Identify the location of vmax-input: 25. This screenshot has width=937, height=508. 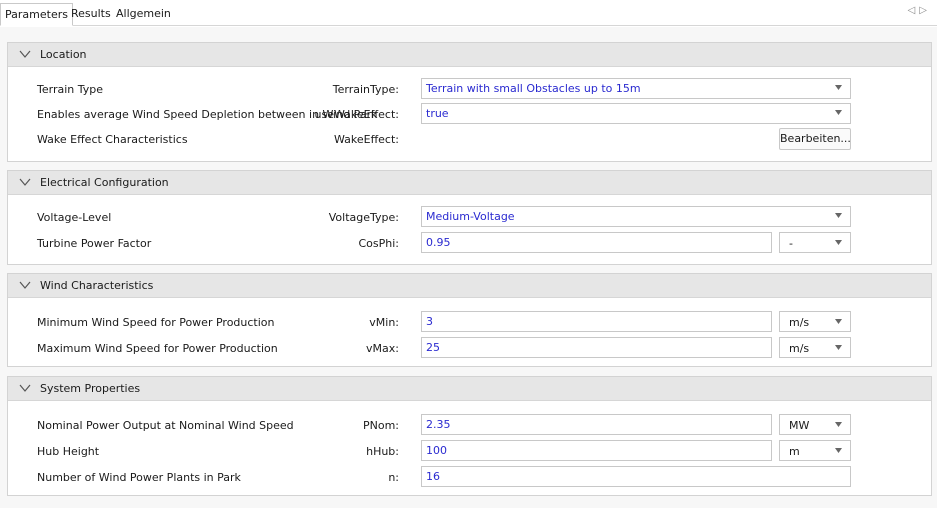
(596, 347).